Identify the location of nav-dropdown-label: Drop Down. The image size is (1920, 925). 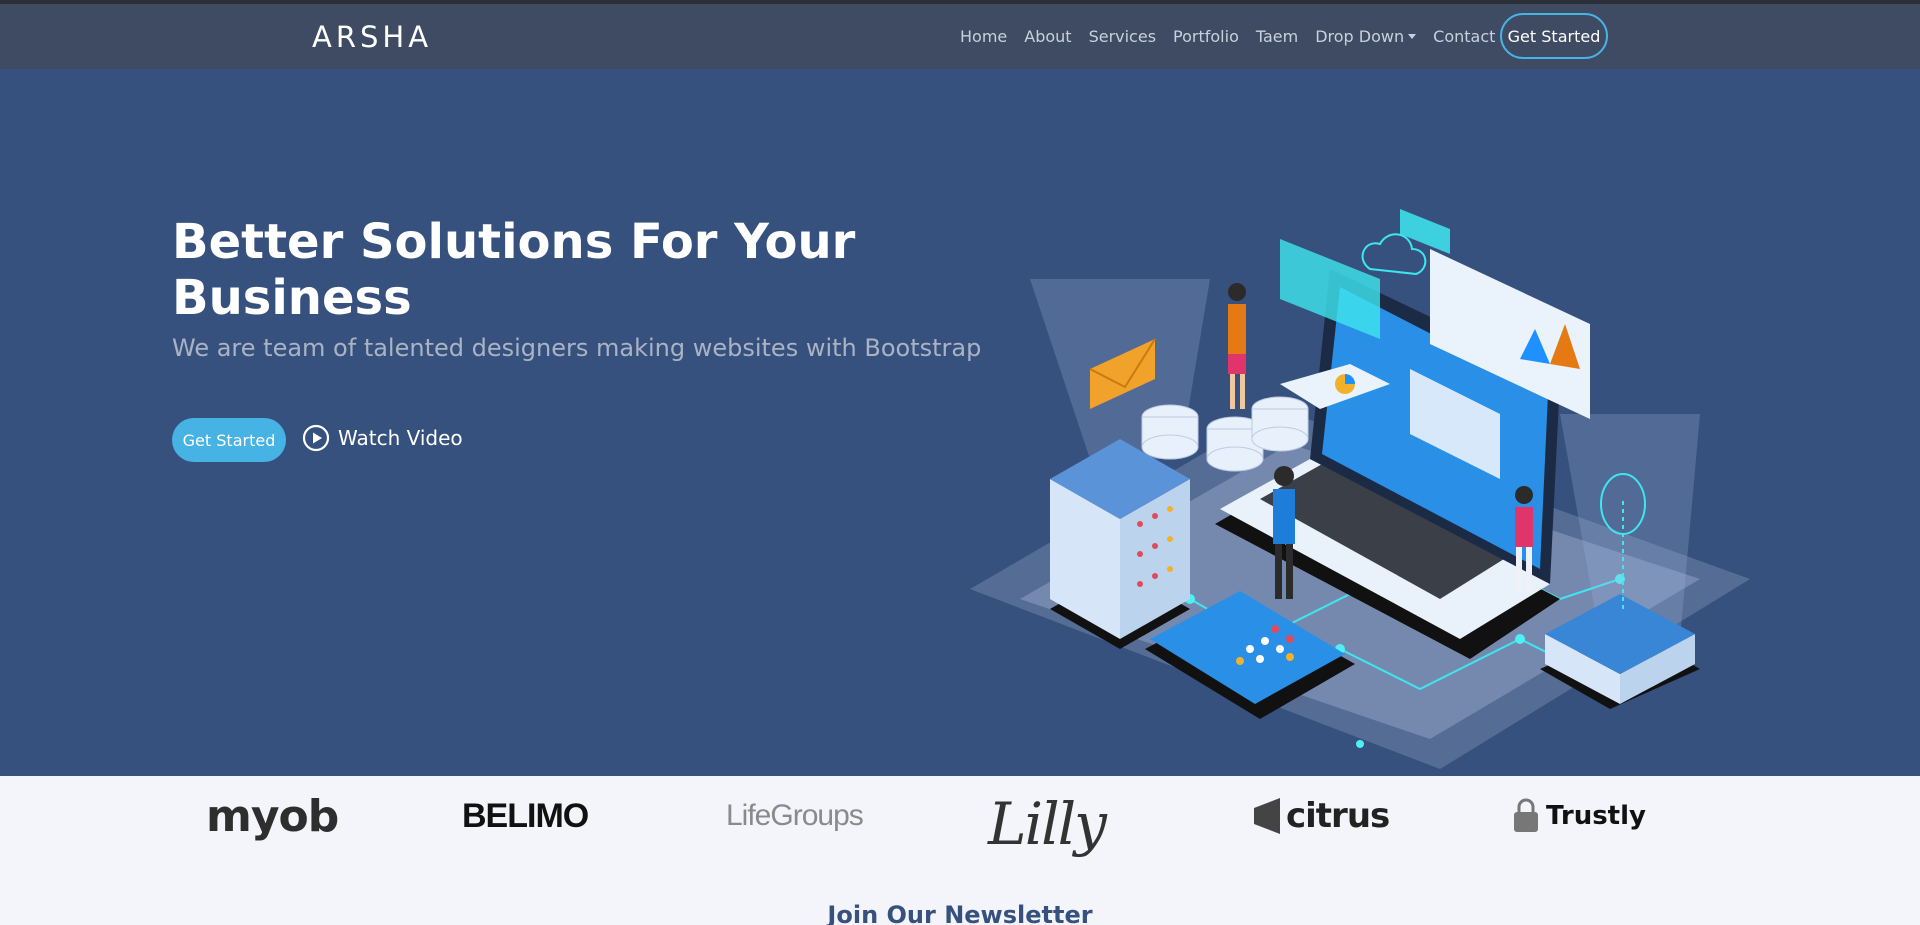
(1360, 36).